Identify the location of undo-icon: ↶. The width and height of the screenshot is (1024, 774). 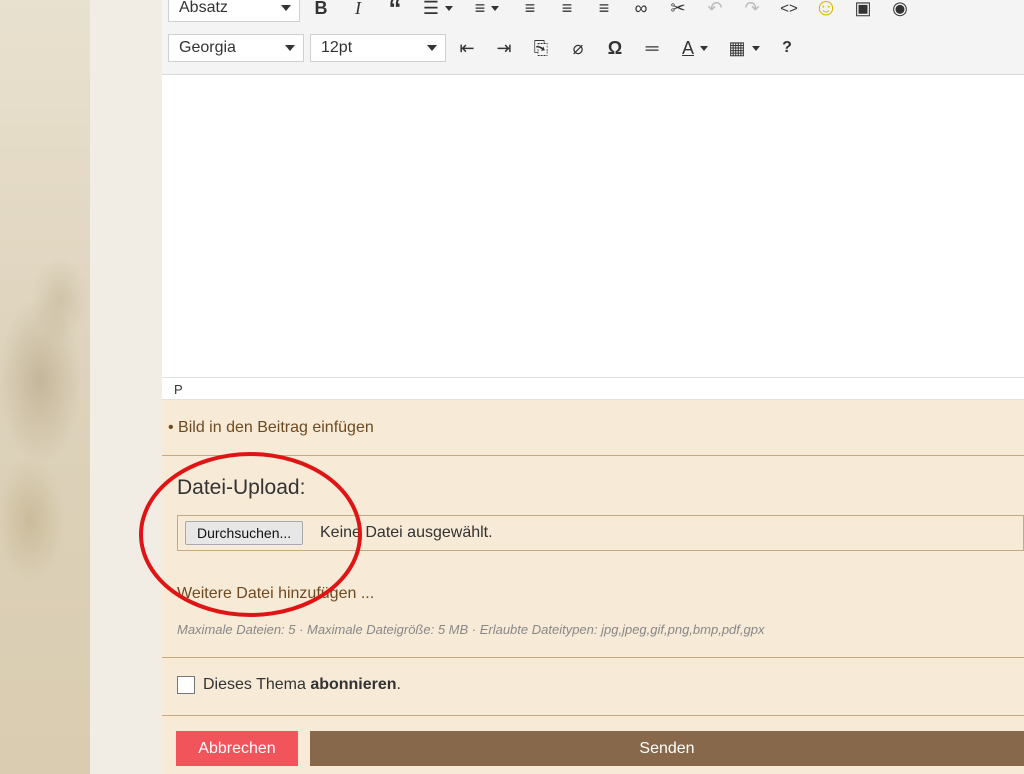
(715, 11).